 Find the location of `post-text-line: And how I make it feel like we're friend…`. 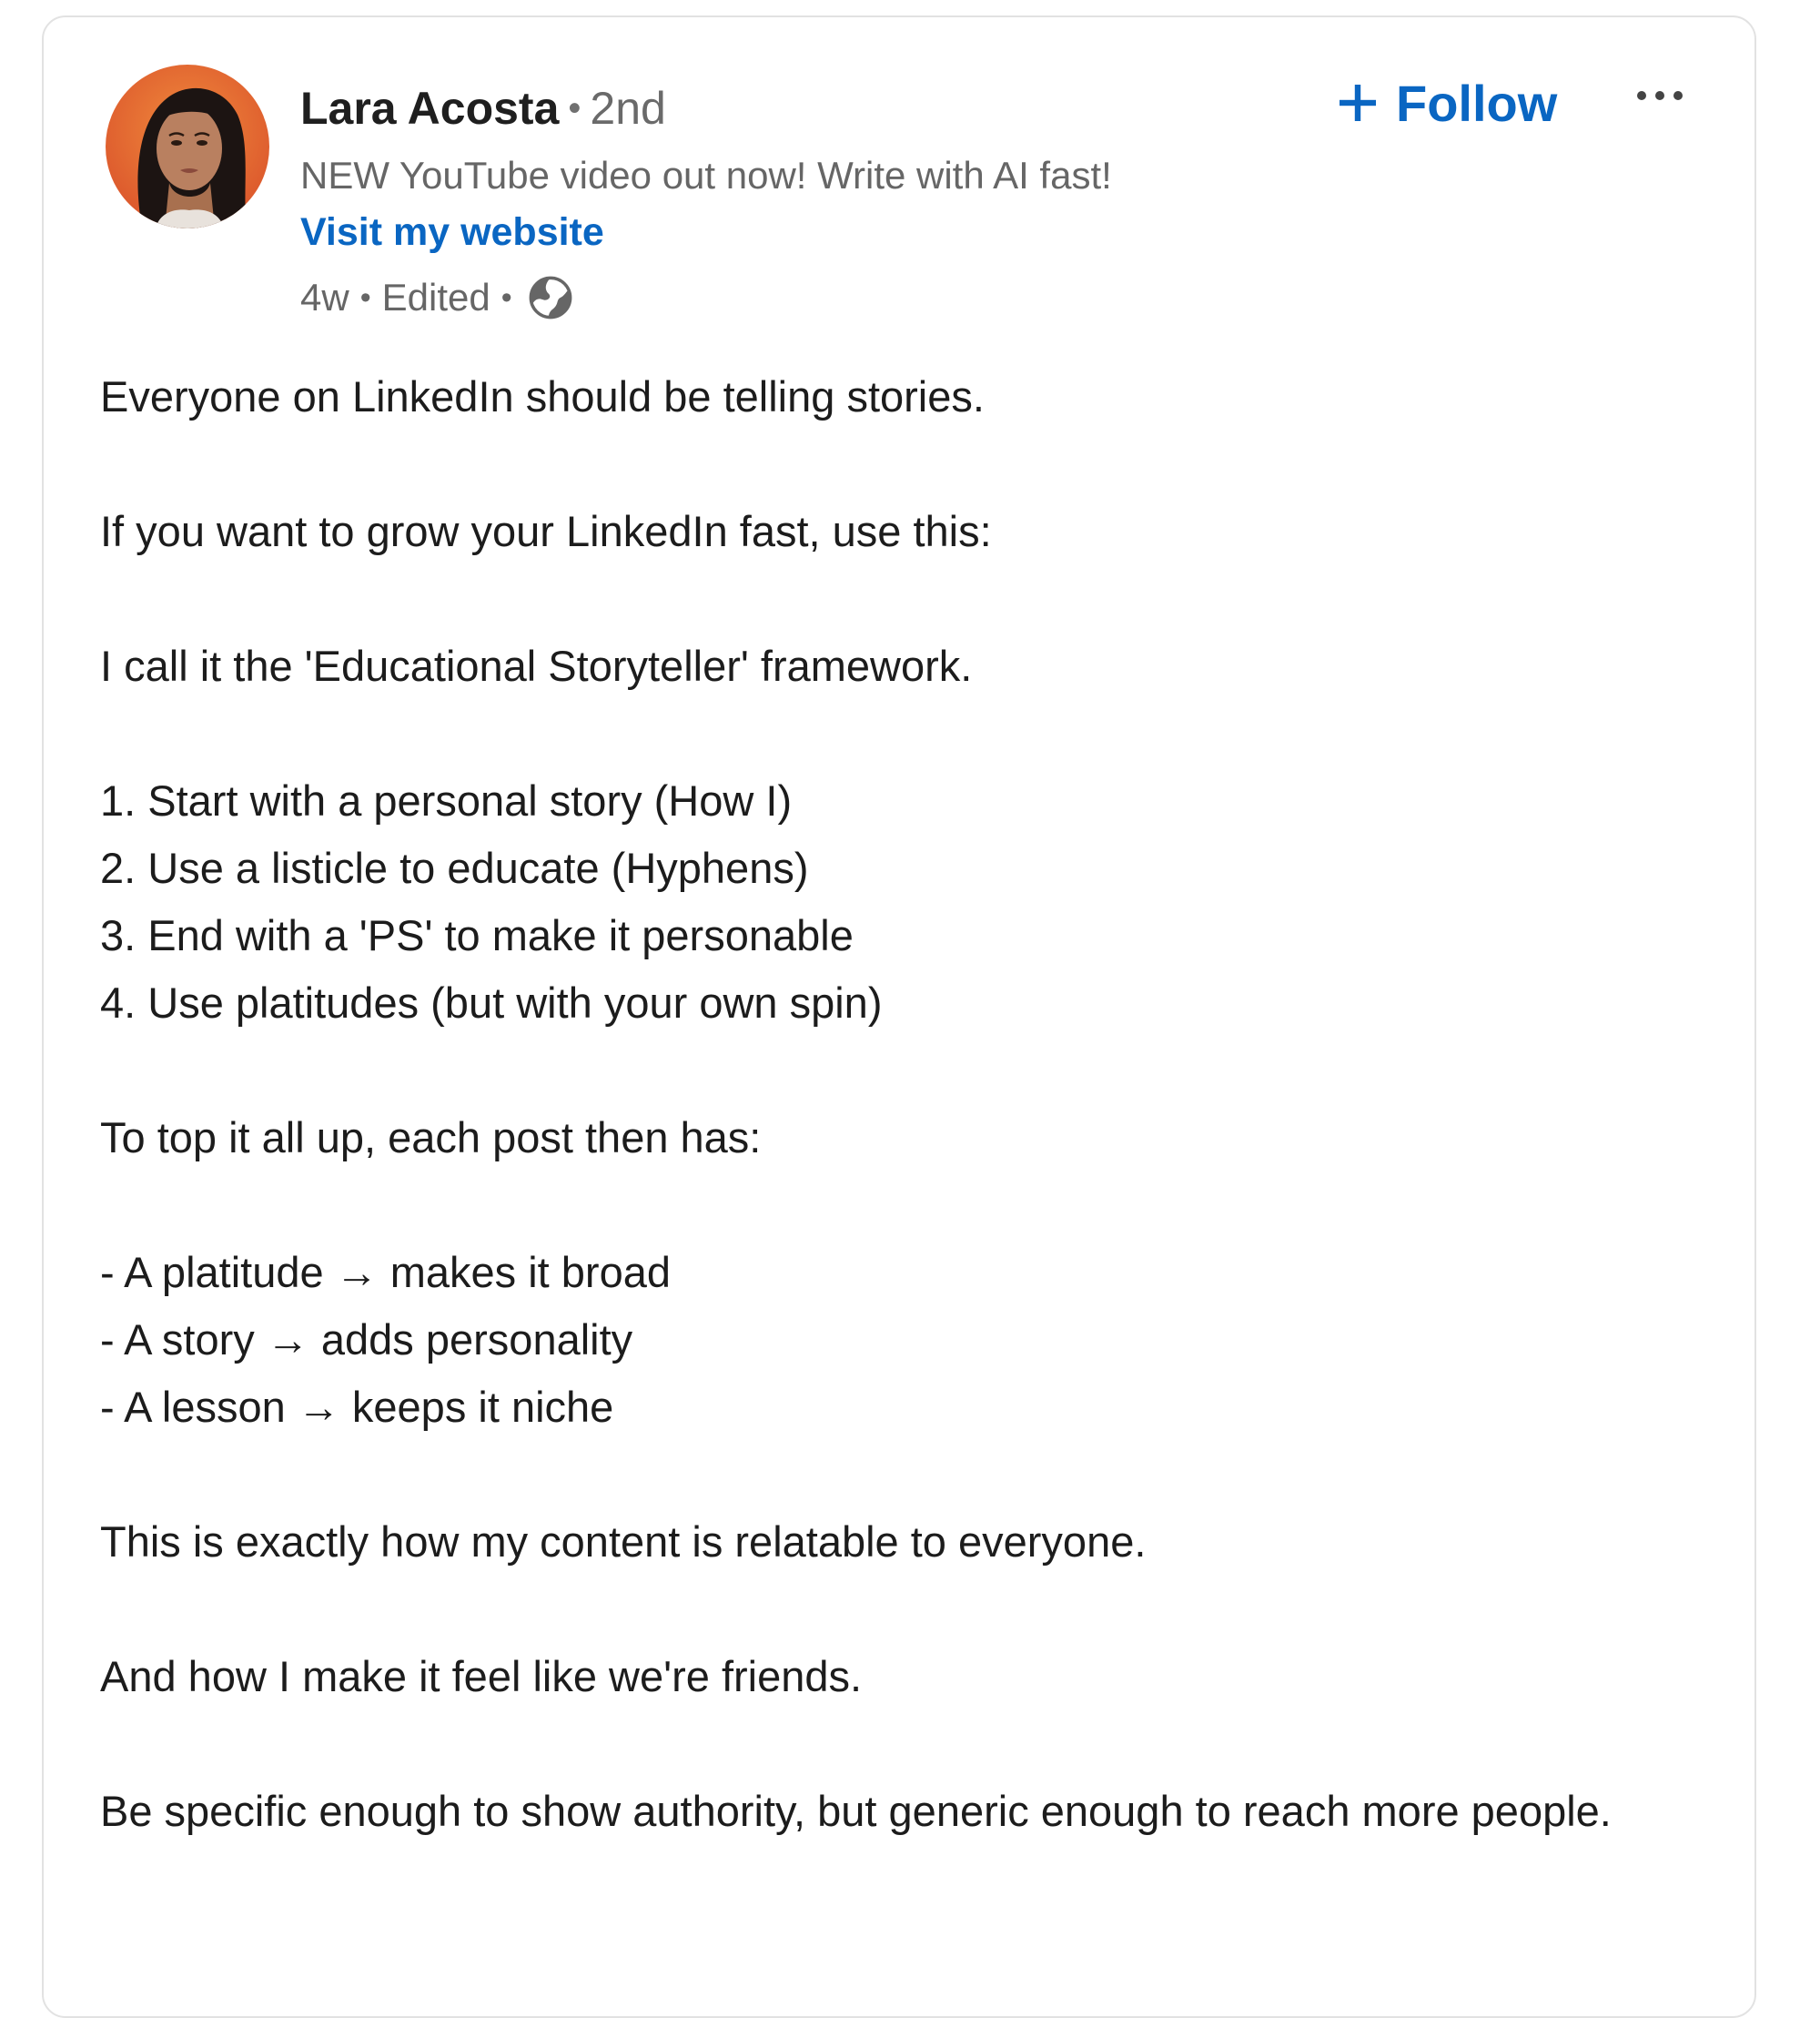

post-text-line: And how I make it feel like we're friend… is located at coordinates (482, 1676).